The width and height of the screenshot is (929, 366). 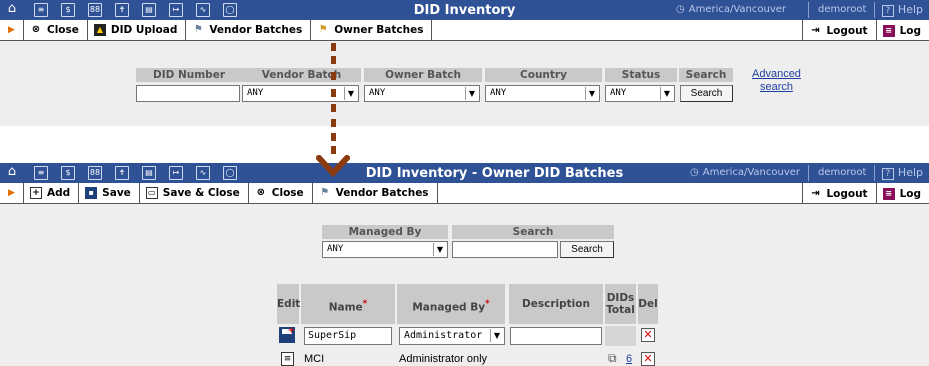 I want to click on managed-by-select: ANY ▼, so click(x=385, y=249).